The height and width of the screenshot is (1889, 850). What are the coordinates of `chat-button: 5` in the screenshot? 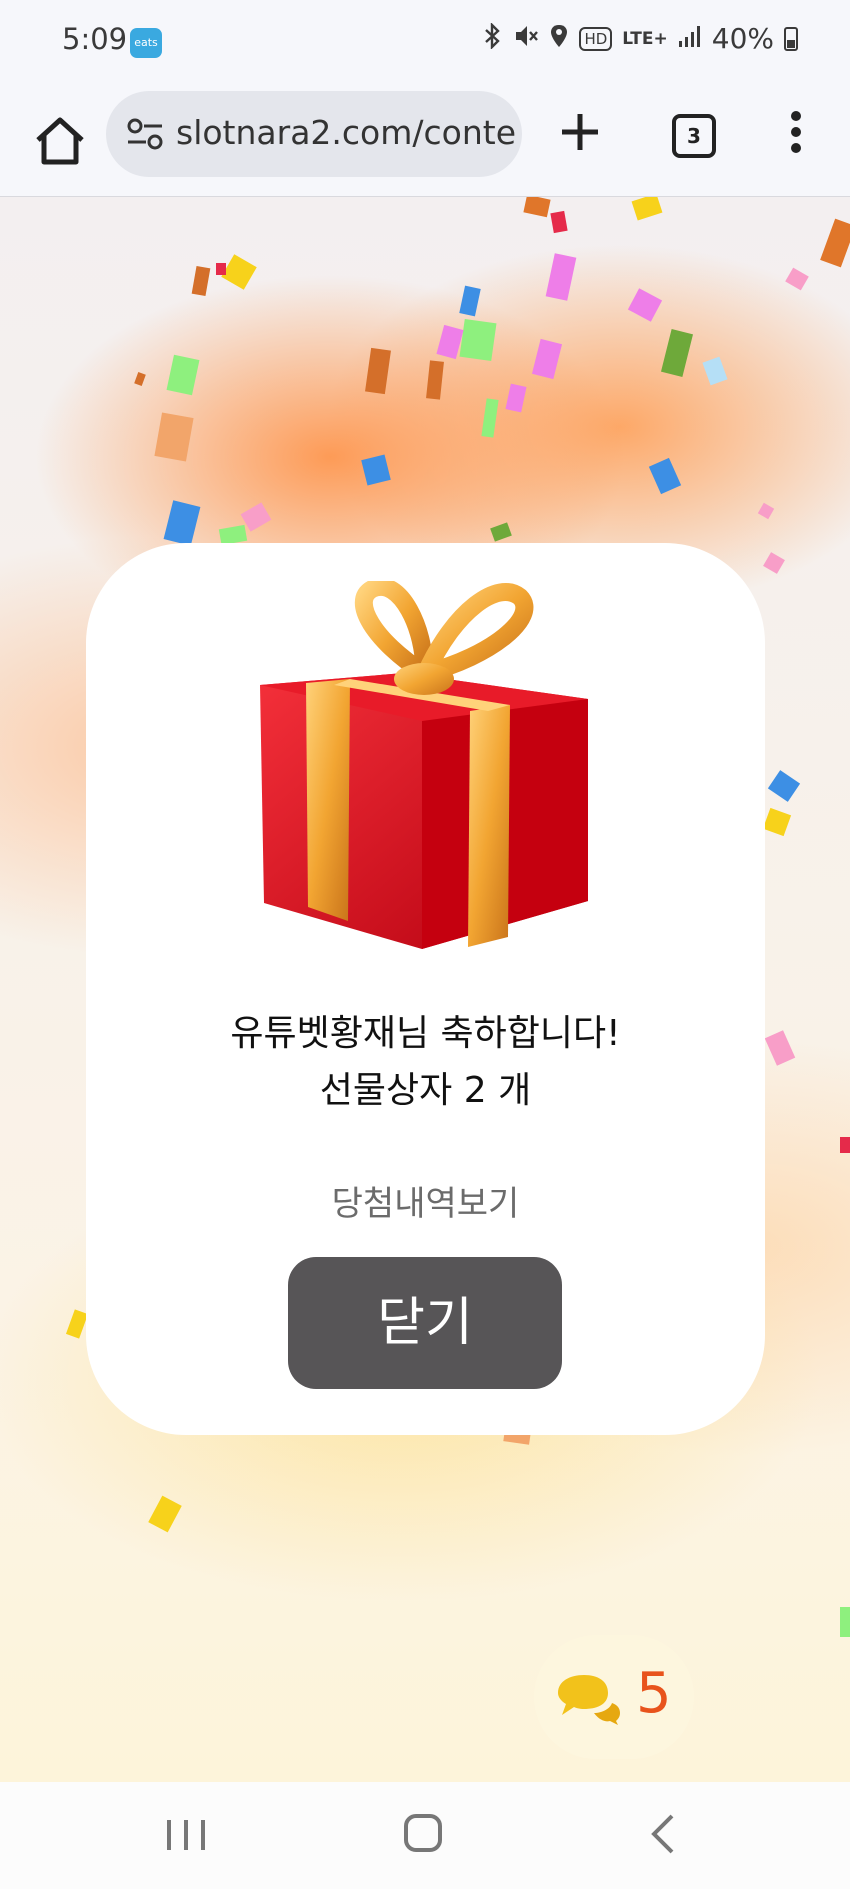 It's located at (614, 1697).